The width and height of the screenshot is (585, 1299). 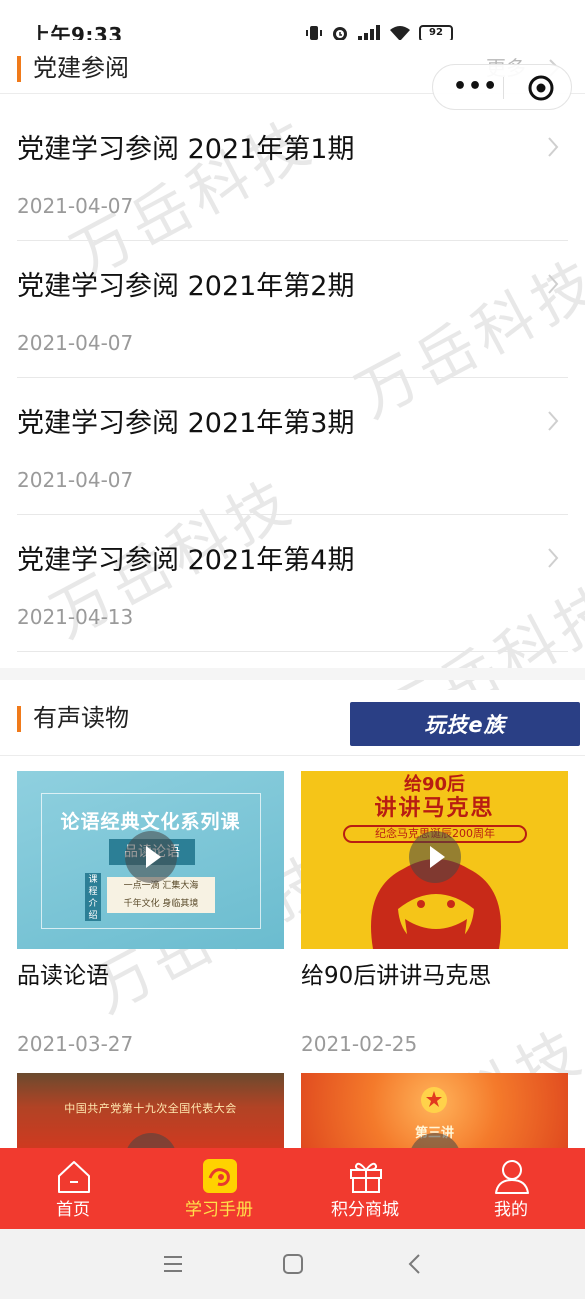 I want to click on back-icon, so click(x=415, y=1264).